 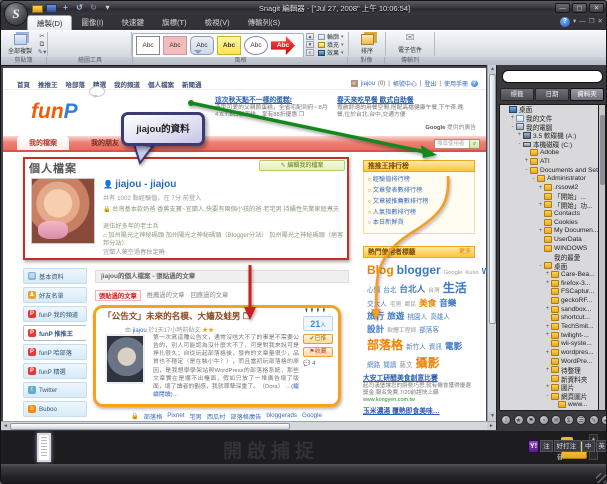 I want to click on tree-scrollbar, so click(x=602, y=257).